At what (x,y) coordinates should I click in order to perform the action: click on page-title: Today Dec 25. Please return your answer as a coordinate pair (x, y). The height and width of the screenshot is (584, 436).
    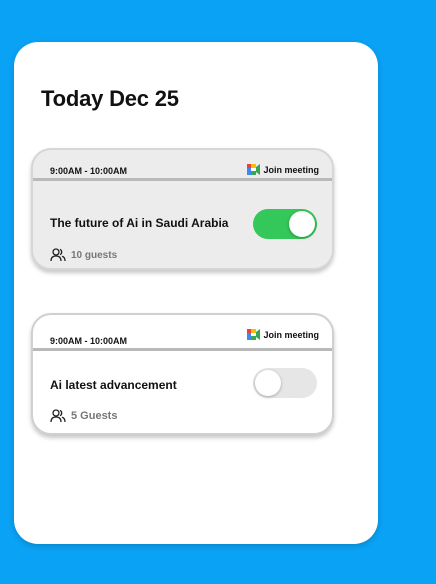
    Looking at the image, I should click on (110, 98).